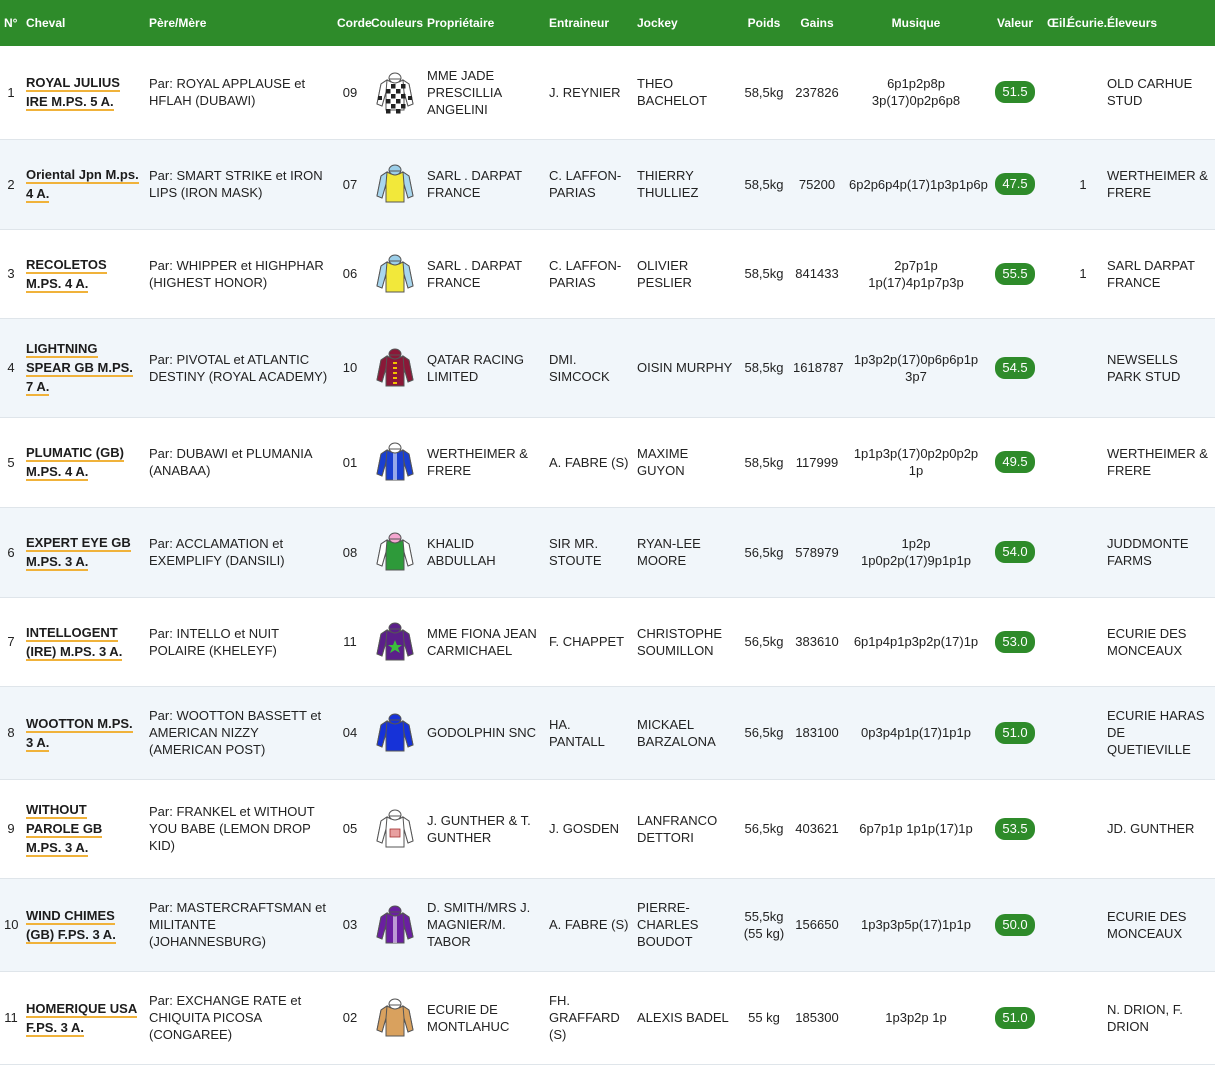  I want to click on breeder-text: OLD CARHUE STUD, so click(1150, 92).